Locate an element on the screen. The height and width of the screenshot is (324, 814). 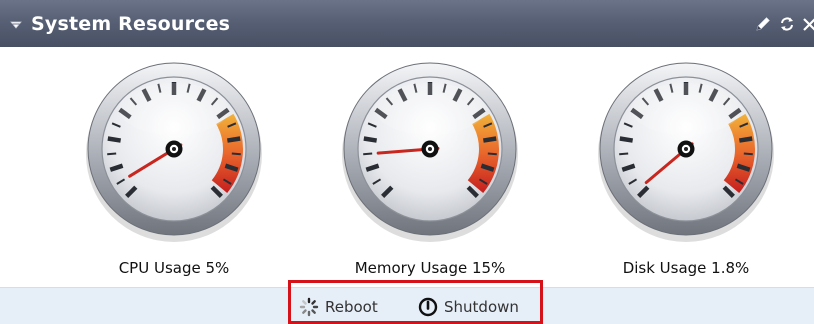
memory-usage-label: Memory Usage 15% is located at coordinates (430, 268).